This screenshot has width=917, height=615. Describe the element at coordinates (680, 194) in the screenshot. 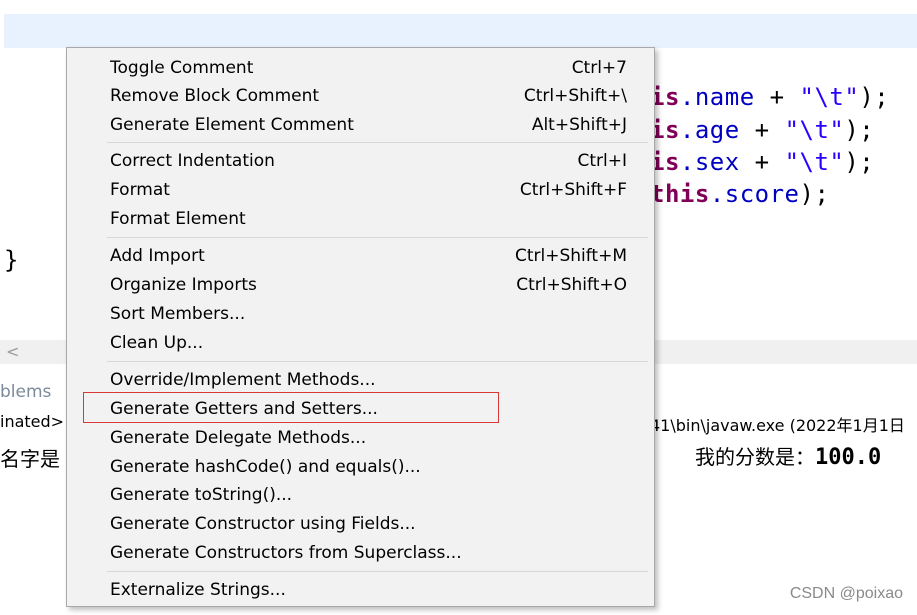

I see `code-keyword: this` at that location.